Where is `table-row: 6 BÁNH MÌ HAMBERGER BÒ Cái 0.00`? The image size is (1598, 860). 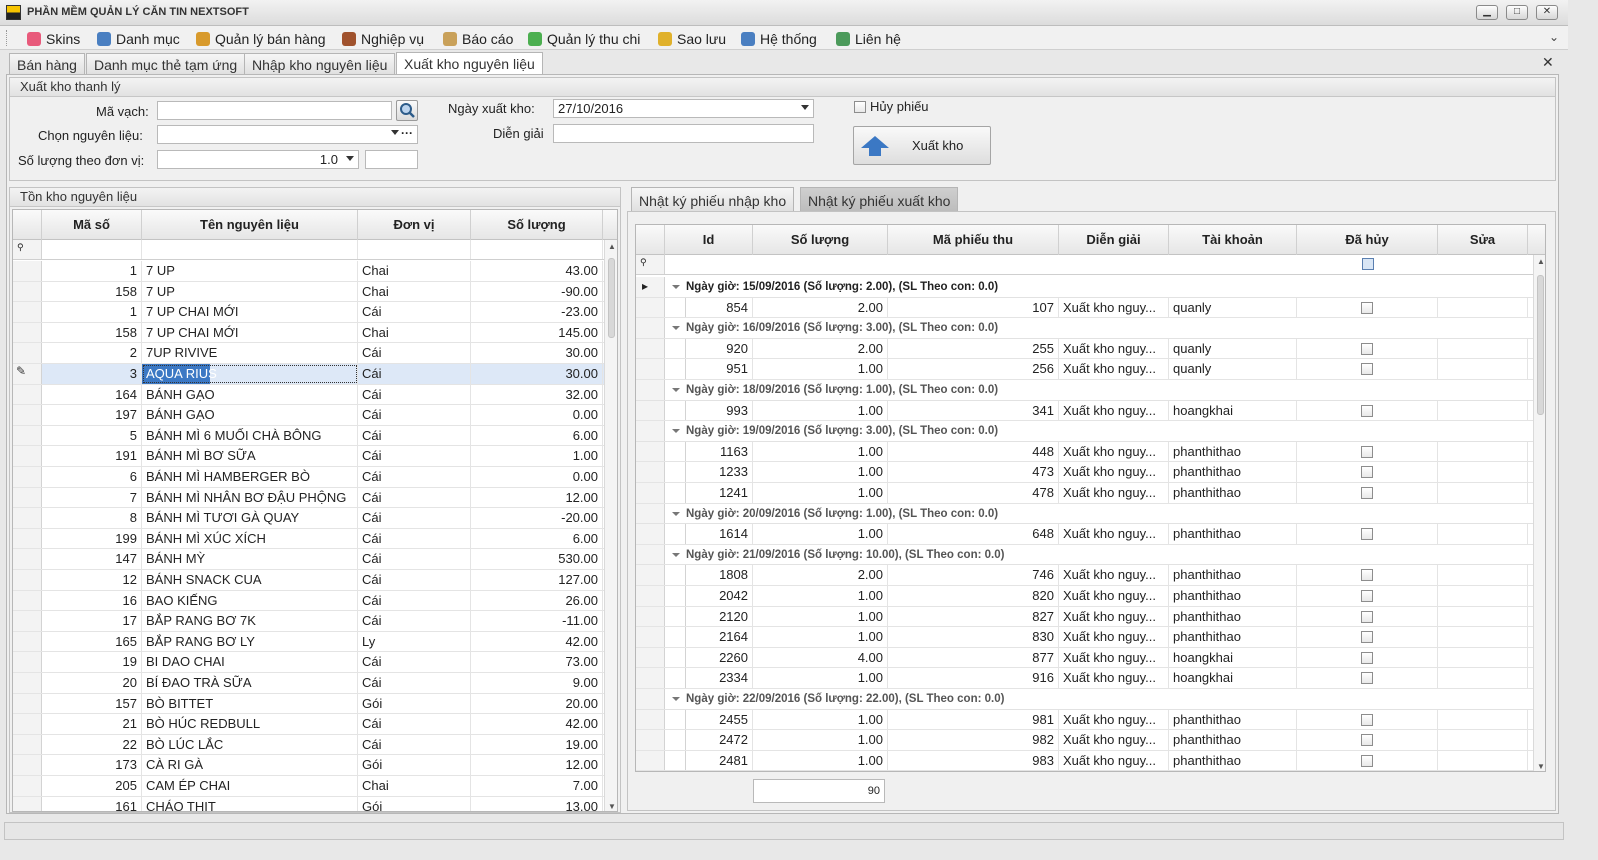 table-row: 6 BÁNH MÌ HAMBERGER BÒ Cái 0.00 is located at coordinates (308, 477).